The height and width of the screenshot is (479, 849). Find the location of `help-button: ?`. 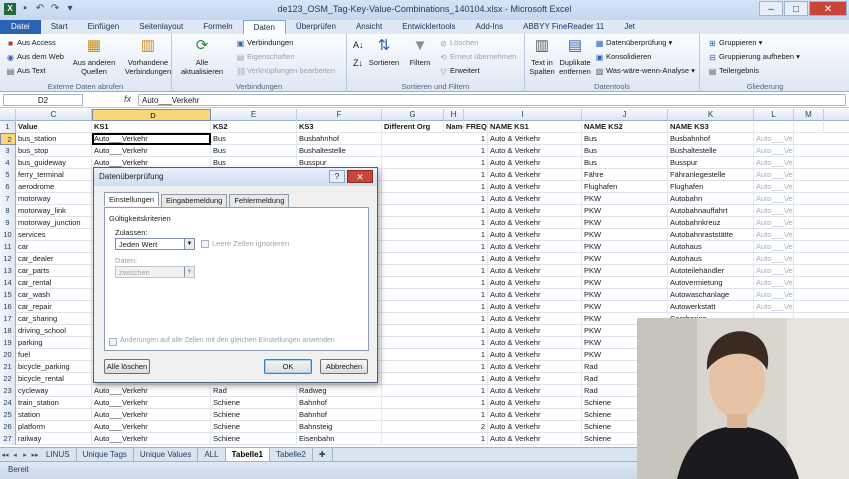

help-button: ? is located at coordinates (337, 176).